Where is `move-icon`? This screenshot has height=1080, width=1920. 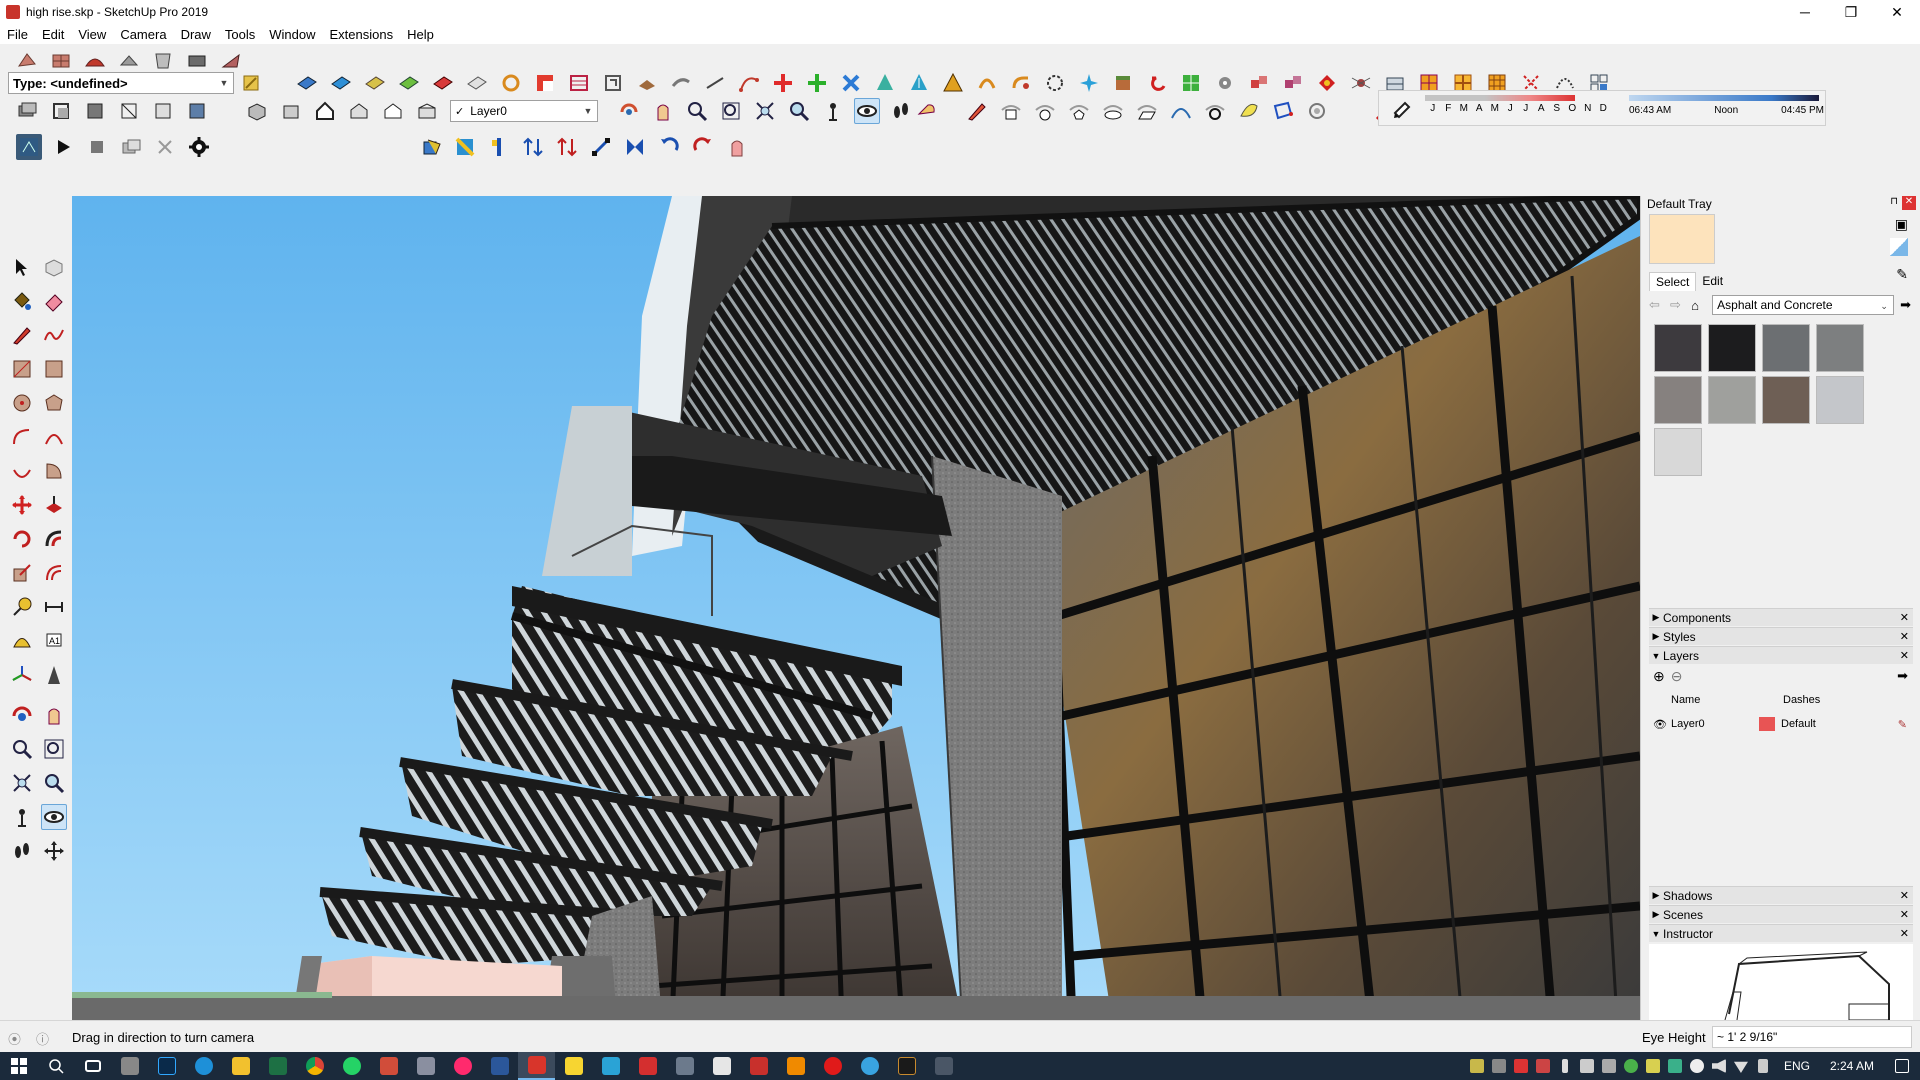
move-icon is located at coordinates (22, 505).